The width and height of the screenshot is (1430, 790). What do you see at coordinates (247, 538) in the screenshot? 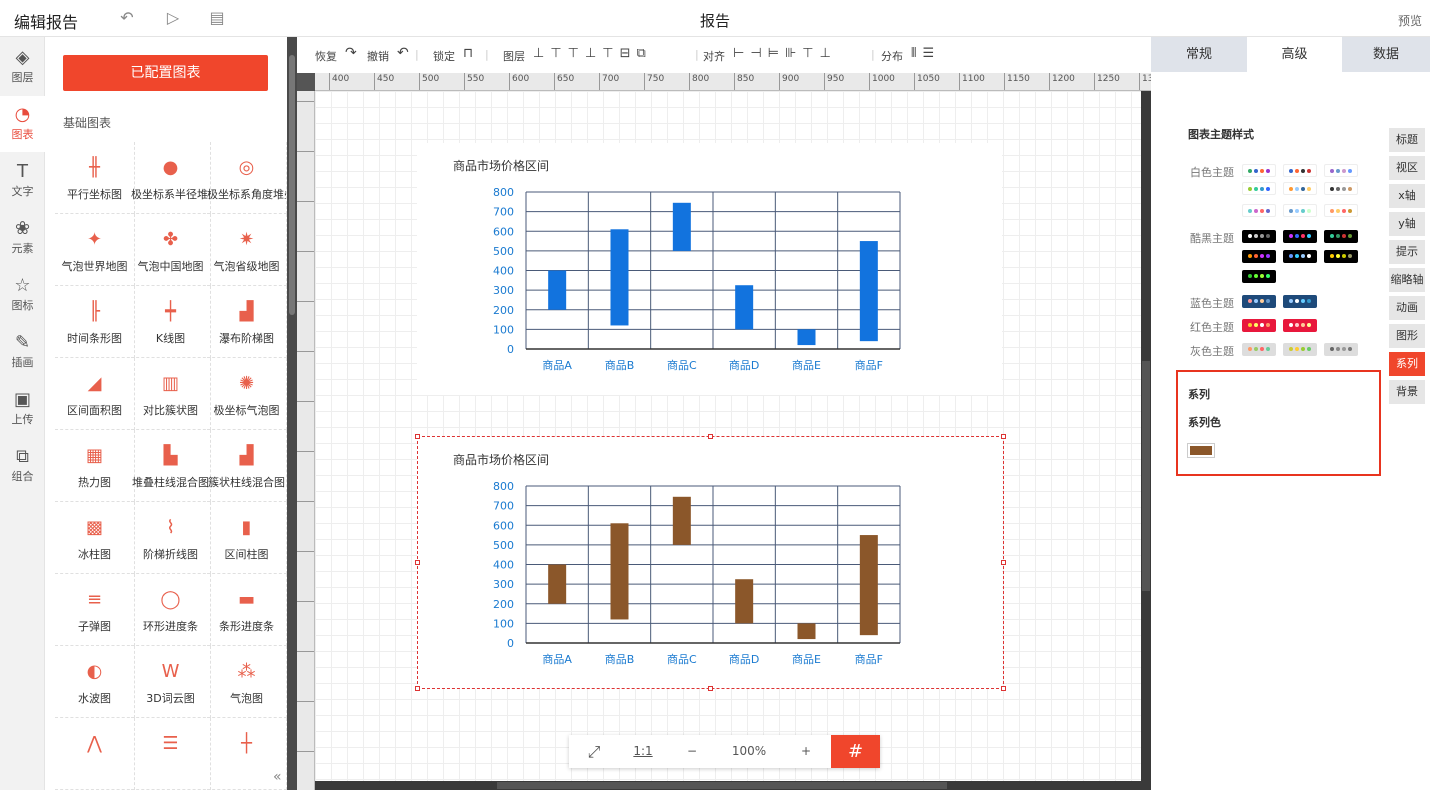
I see `chart-type-item: ▮ 区间柱图` at bounding box center [247, 538].